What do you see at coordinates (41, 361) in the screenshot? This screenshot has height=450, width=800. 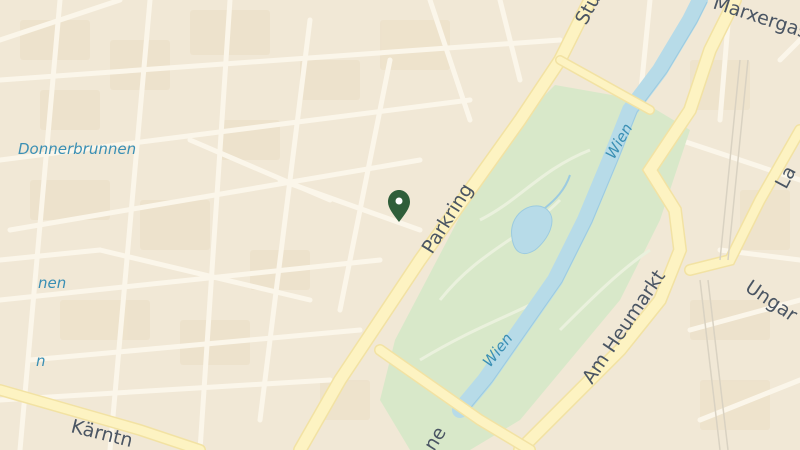 I see `label-n-small: n` at bounding box center [41, 361].